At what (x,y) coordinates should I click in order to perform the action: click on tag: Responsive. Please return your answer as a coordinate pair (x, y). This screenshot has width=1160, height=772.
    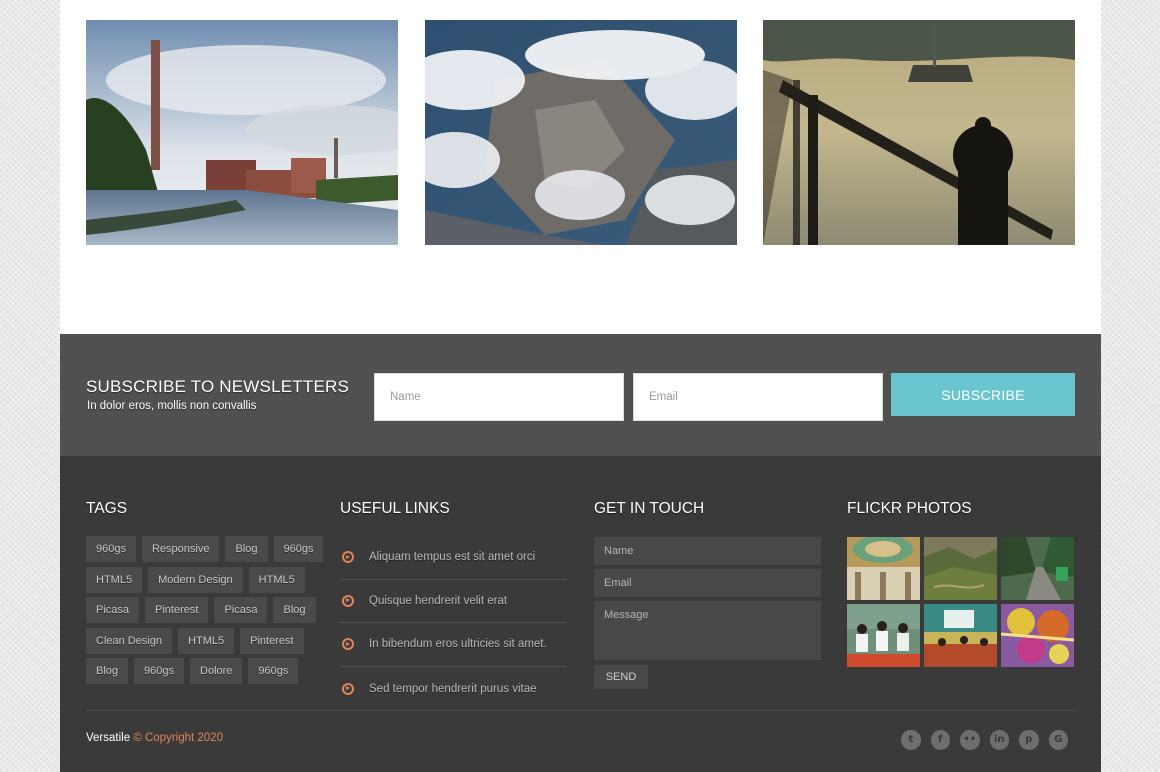
    Looking at the image, I should click on (180, 549).